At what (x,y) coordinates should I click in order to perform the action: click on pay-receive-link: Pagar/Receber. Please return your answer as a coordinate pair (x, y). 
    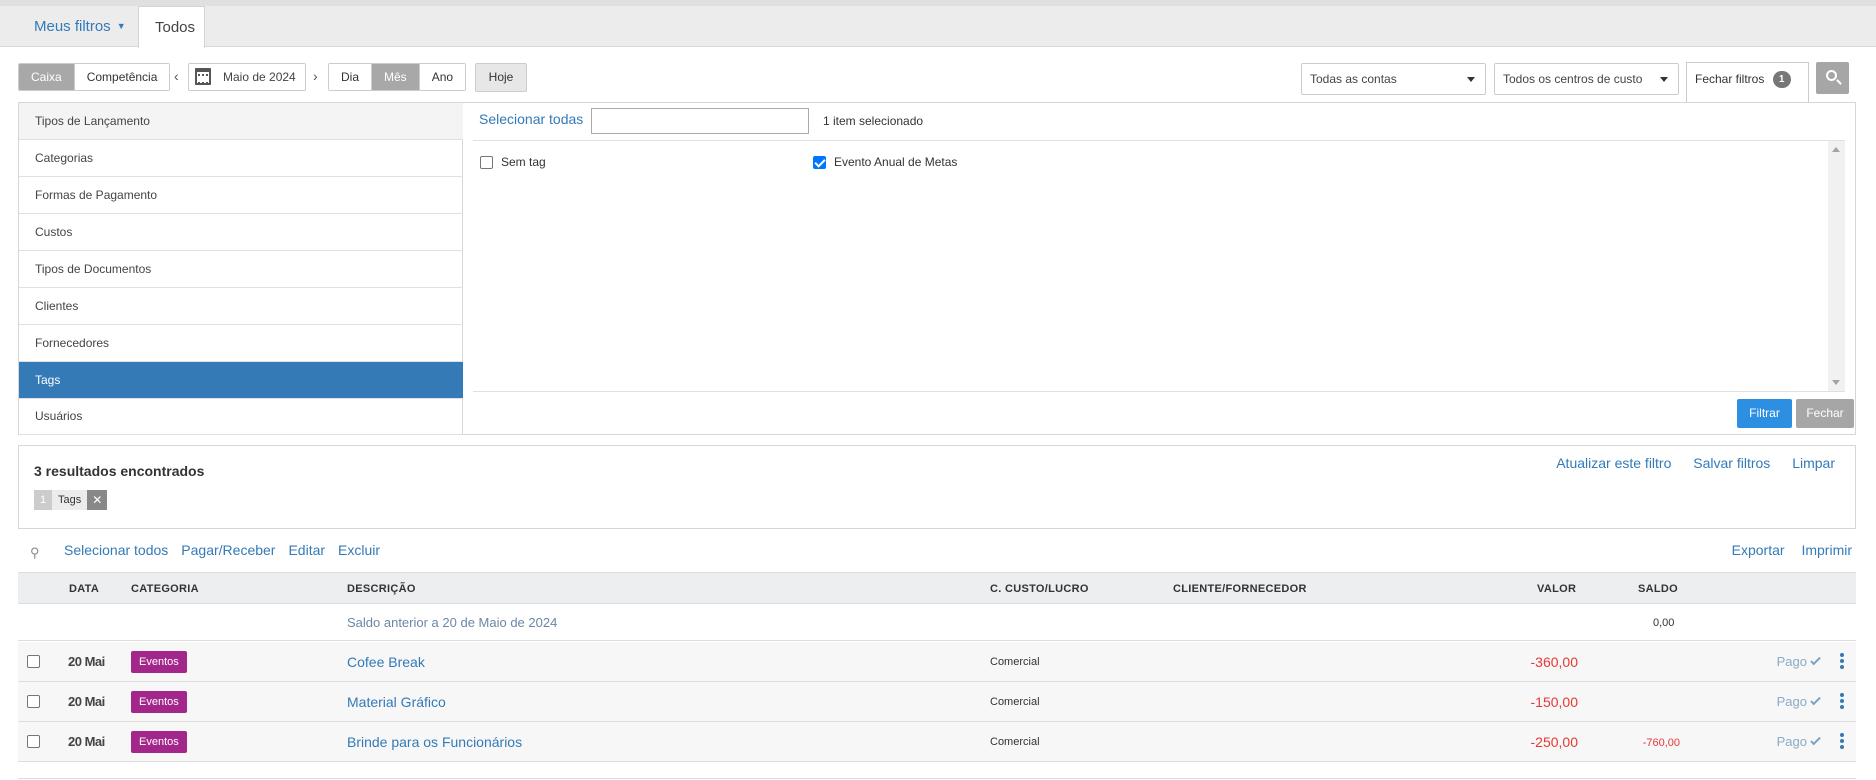
    Looking at the image, I should click on (228, 550).